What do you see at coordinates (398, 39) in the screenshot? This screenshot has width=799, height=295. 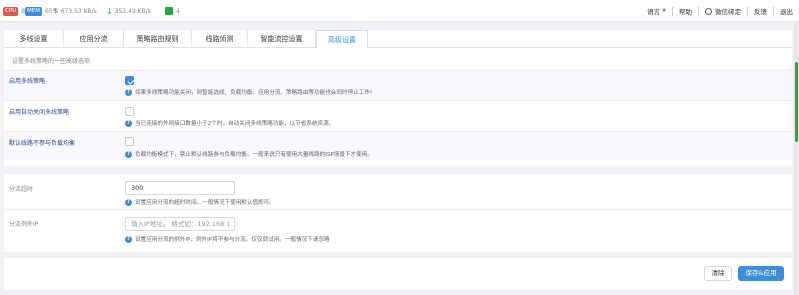 I see `tab-bar: 多线设置 应用分流 策略路由规则 线路侦测 智能流控设置 高级设置` at bounding box center [398, 39].